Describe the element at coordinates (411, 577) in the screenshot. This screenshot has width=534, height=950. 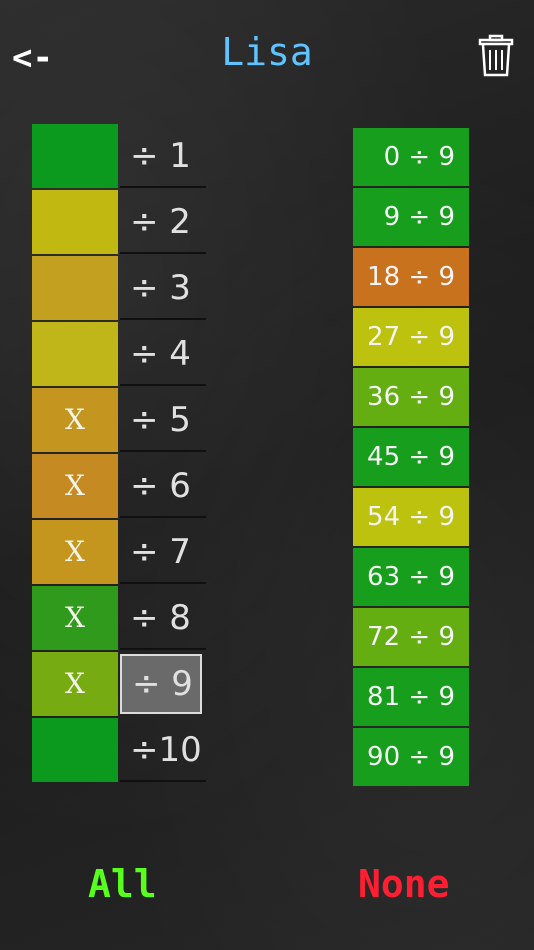
I see `problem-item: 63 ÷ 9` at that location.